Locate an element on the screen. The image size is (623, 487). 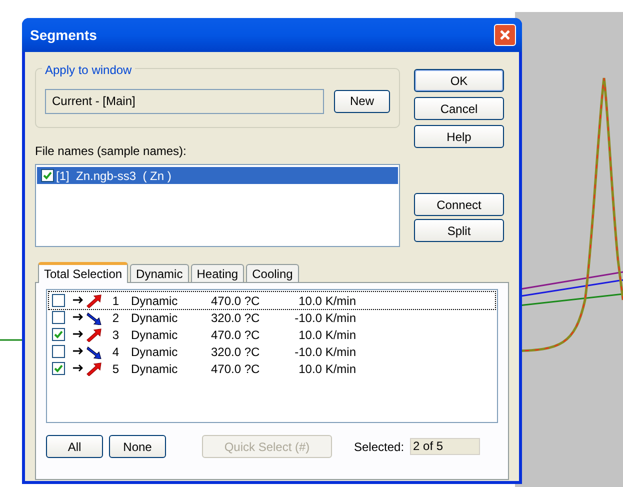
window-field: Current - [Main] is located at coordinates (184, 101).